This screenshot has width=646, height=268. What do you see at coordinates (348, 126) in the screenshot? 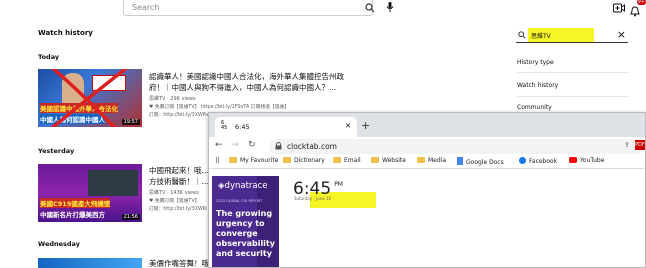
I see `tab-close-icon: ✕` at bounding box center [348, 126].